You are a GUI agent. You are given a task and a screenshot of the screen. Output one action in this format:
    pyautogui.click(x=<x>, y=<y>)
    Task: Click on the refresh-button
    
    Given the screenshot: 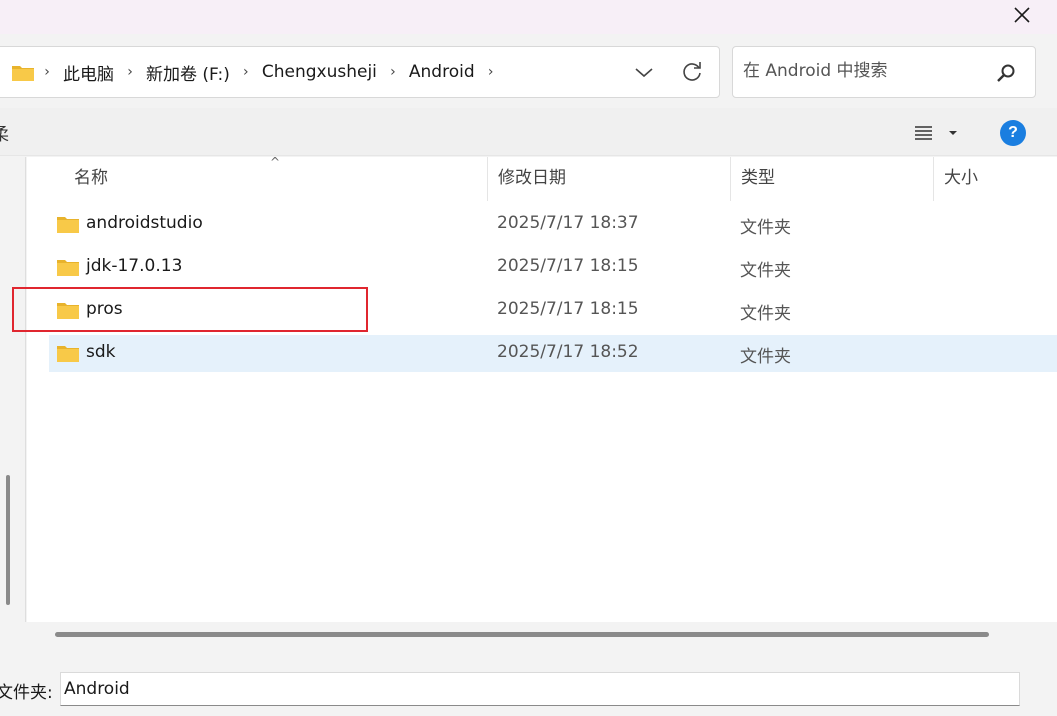 What is the action you would take?
    pyautogui.click(x=692, y=72)
    